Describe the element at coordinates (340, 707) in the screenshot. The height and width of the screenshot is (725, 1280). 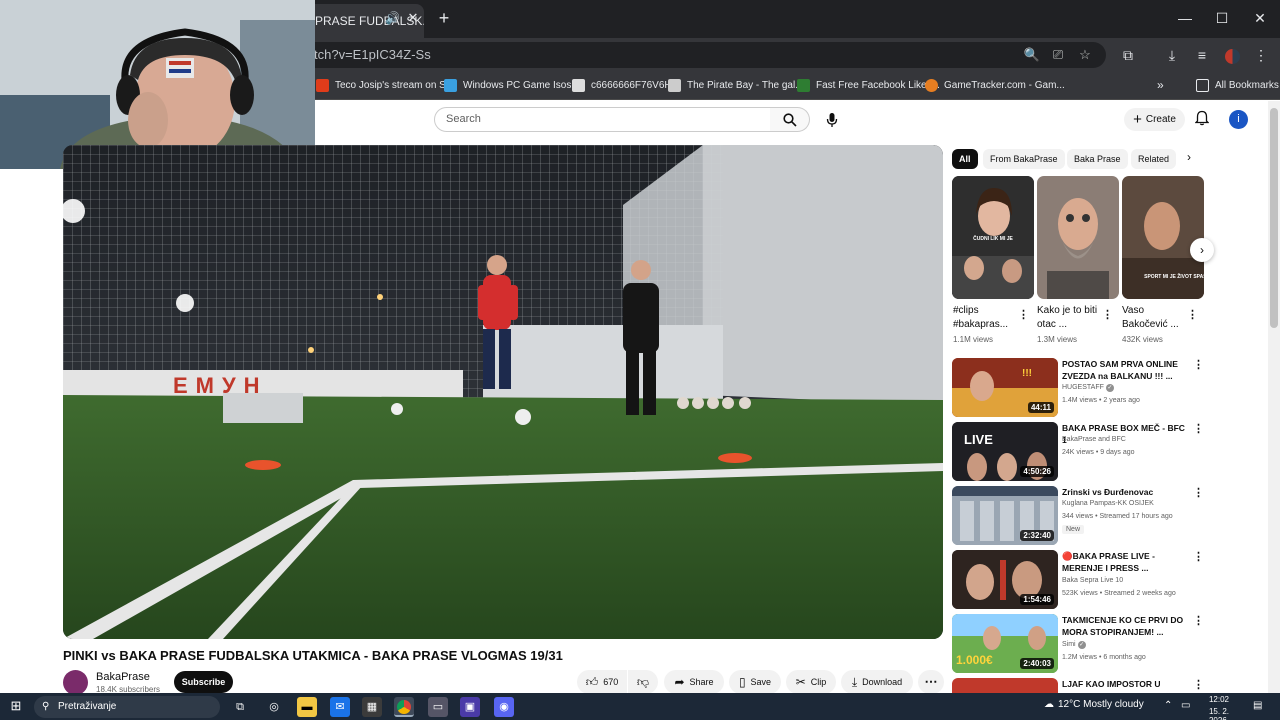
I see `mail-icon: ✉` at that location.